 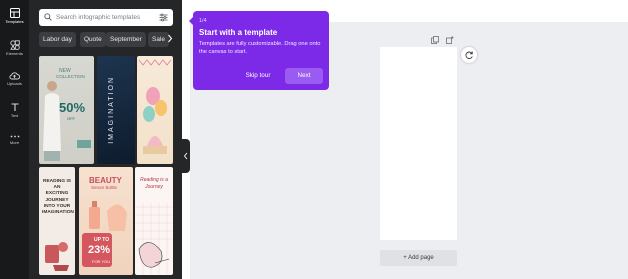 What do you see at coordinates (14, 136) in the screenshot?
I see `more-dots-icon` at bounding box center [14, 136].